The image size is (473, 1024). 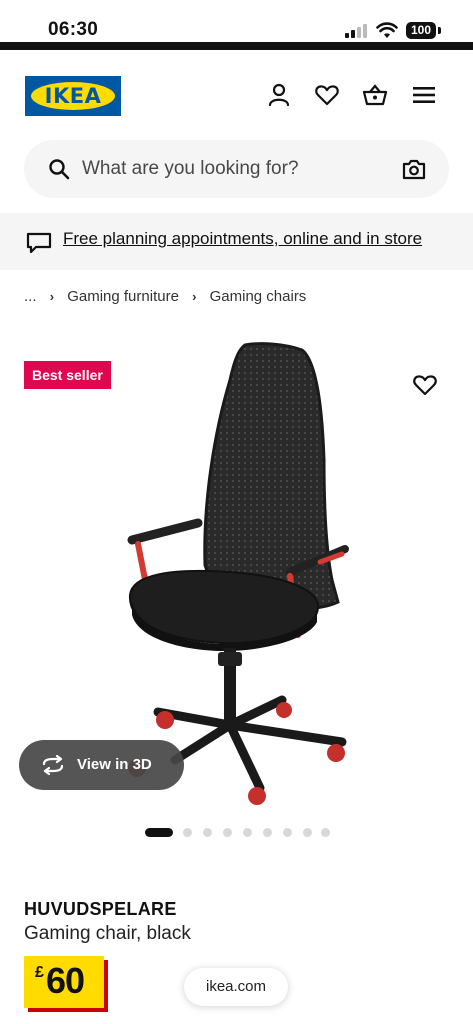 I want to click on browser-top-bar, so click(x=236, y=46).